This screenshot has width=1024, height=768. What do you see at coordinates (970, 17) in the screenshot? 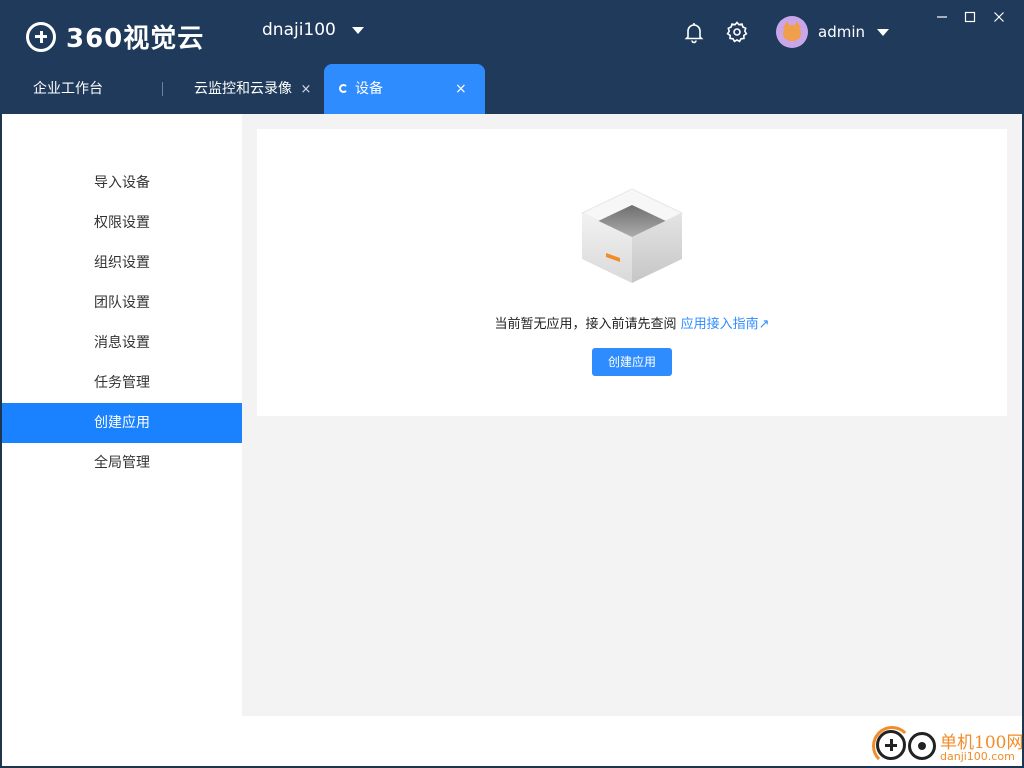
I see `maximize-button` at bounding box center [970, 17].